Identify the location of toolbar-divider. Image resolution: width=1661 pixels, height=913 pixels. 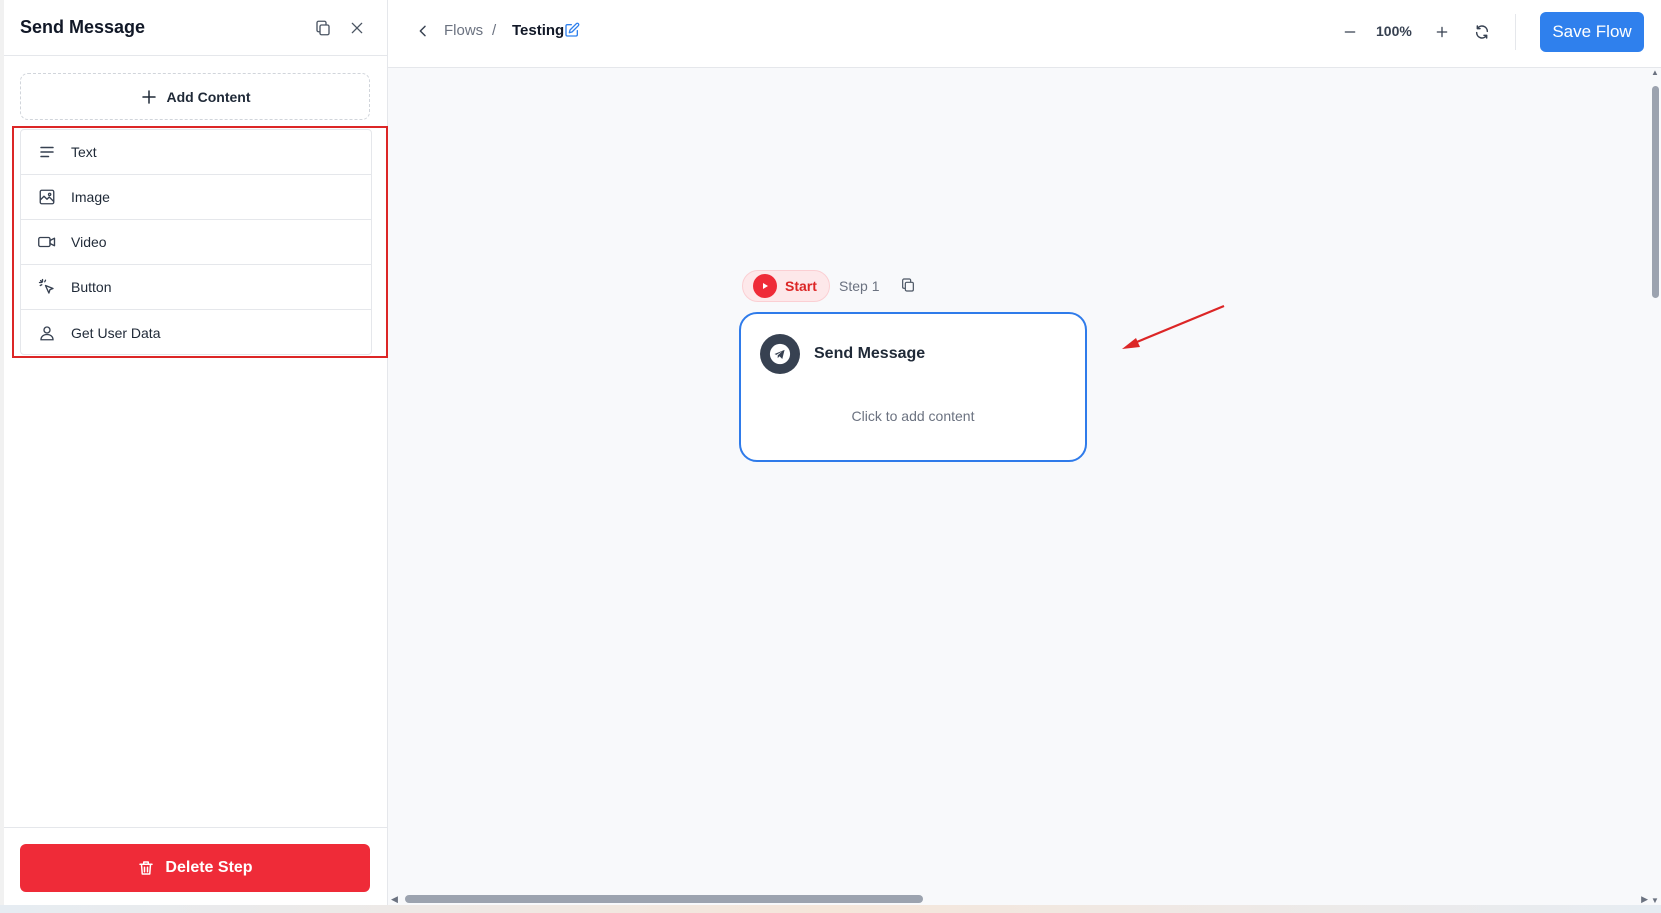
(1515, 32).